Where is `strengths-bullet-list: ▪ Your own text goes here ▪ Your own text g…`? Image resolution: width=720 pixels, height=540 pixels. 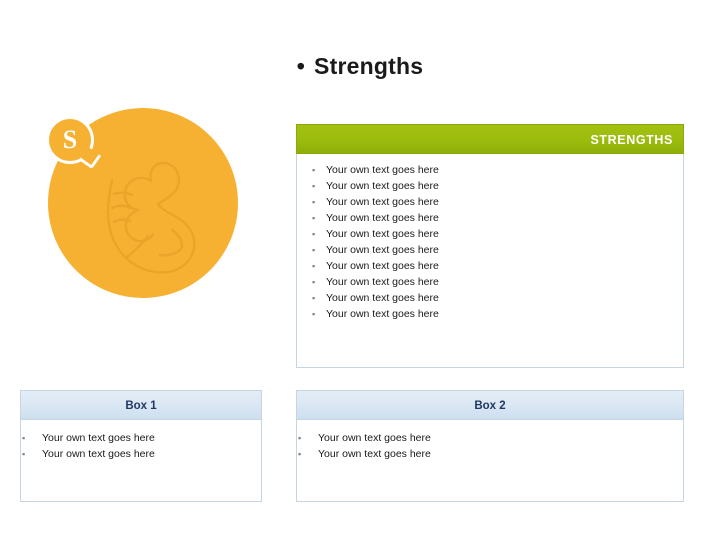
strengths-bullet-list: ▪ Your own text goes here ▪ Your own text g… is located at coordinates (492, 242).